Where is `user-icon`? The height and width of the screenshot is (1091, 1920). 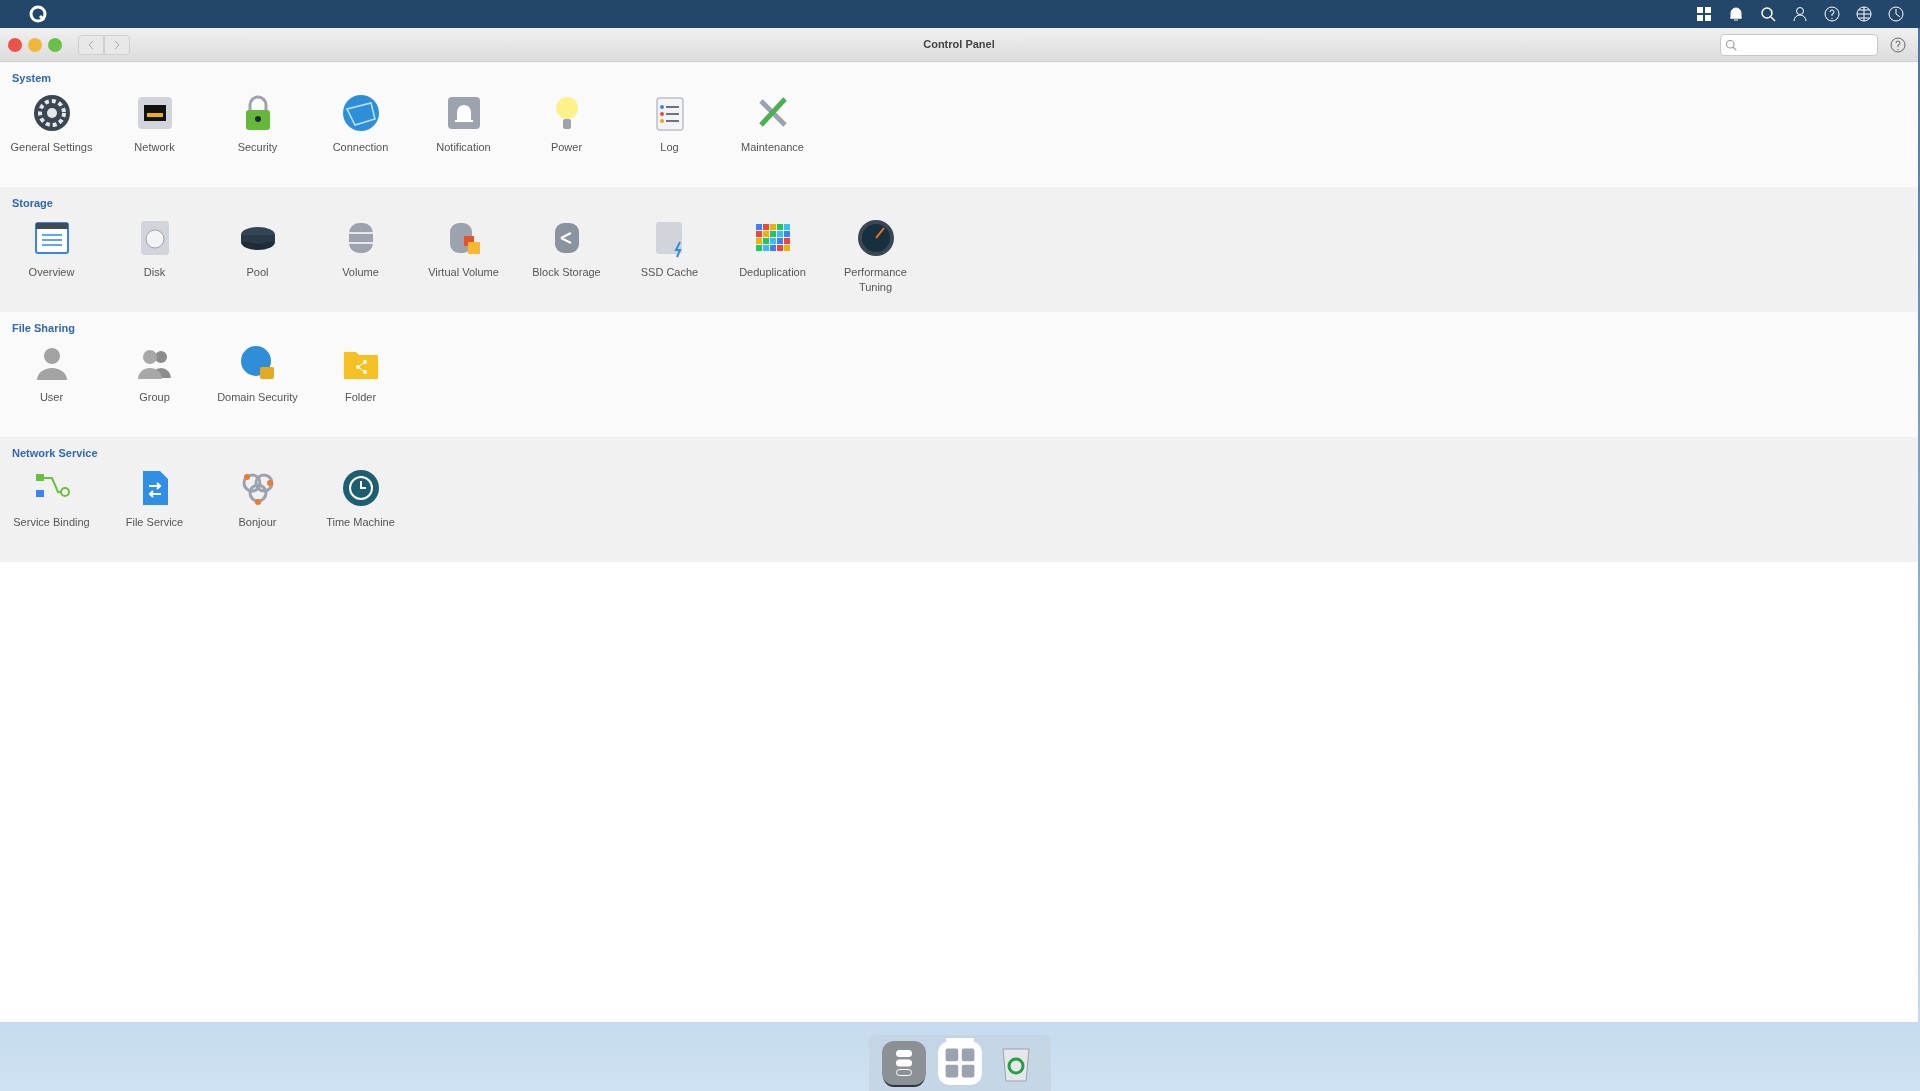 user-icon is located at coordinates (1800, 14).